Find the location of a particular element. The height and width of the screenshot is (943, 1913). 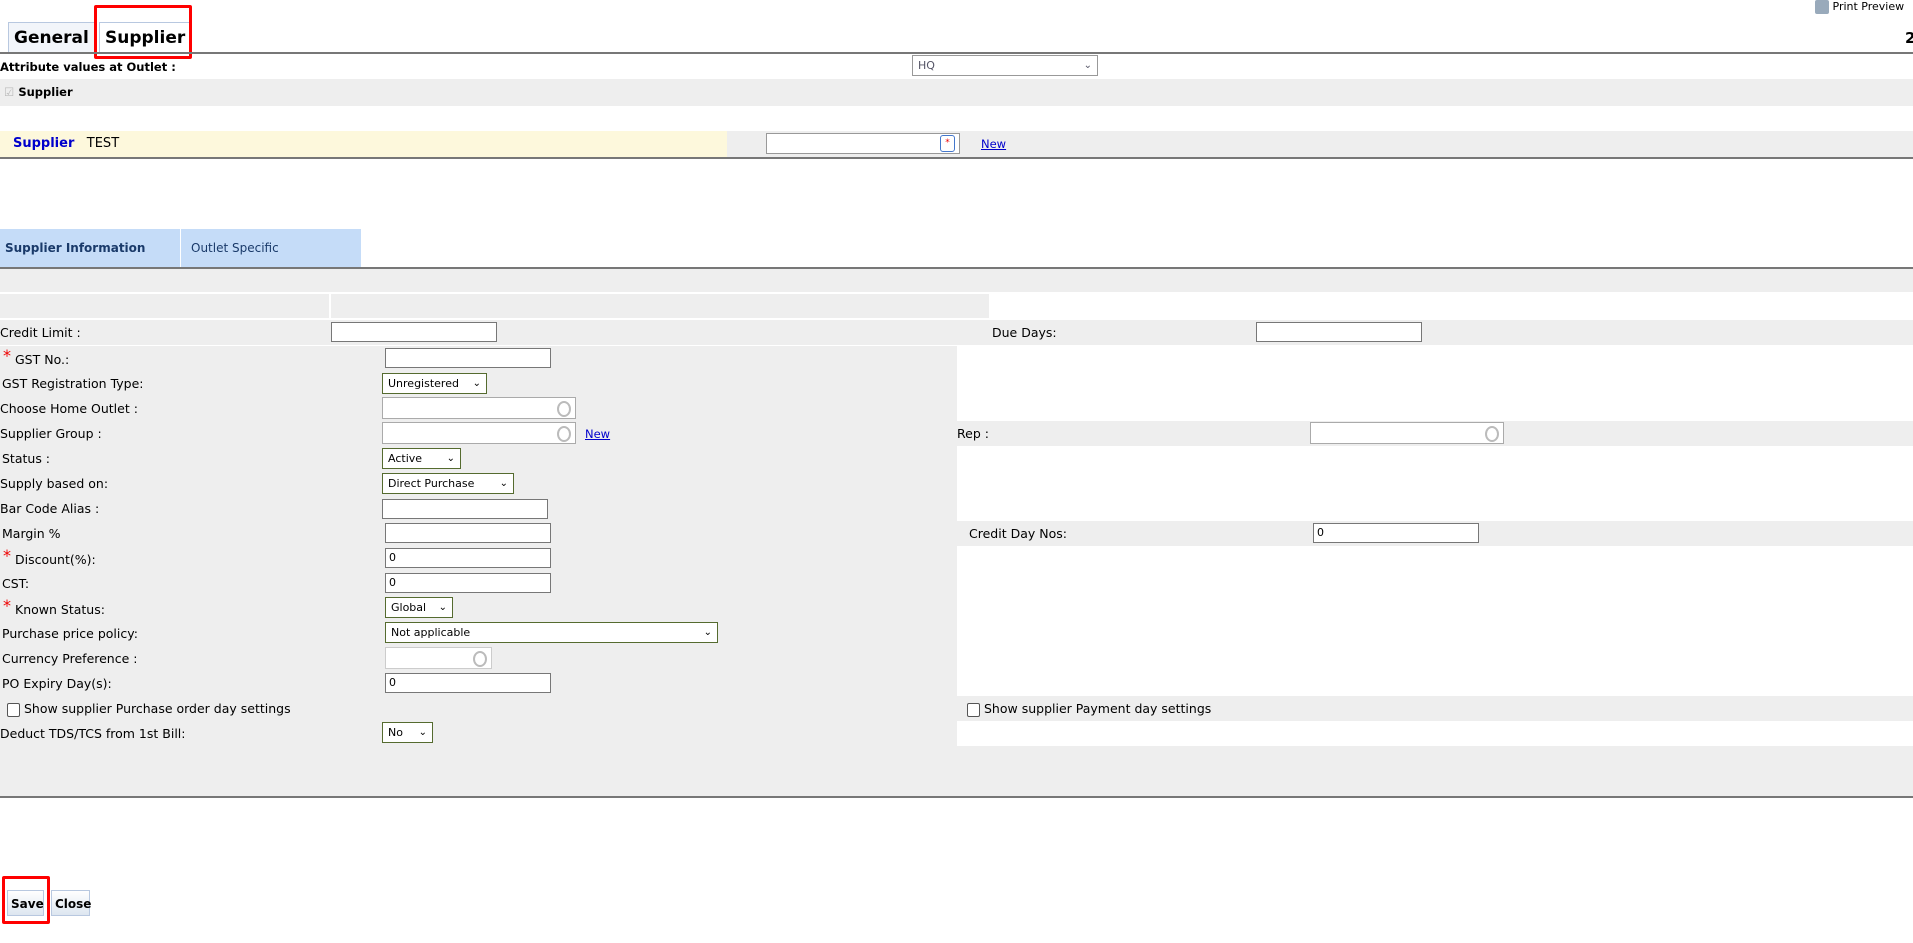

cst-label: CST: is located at coordinates (16, 583).